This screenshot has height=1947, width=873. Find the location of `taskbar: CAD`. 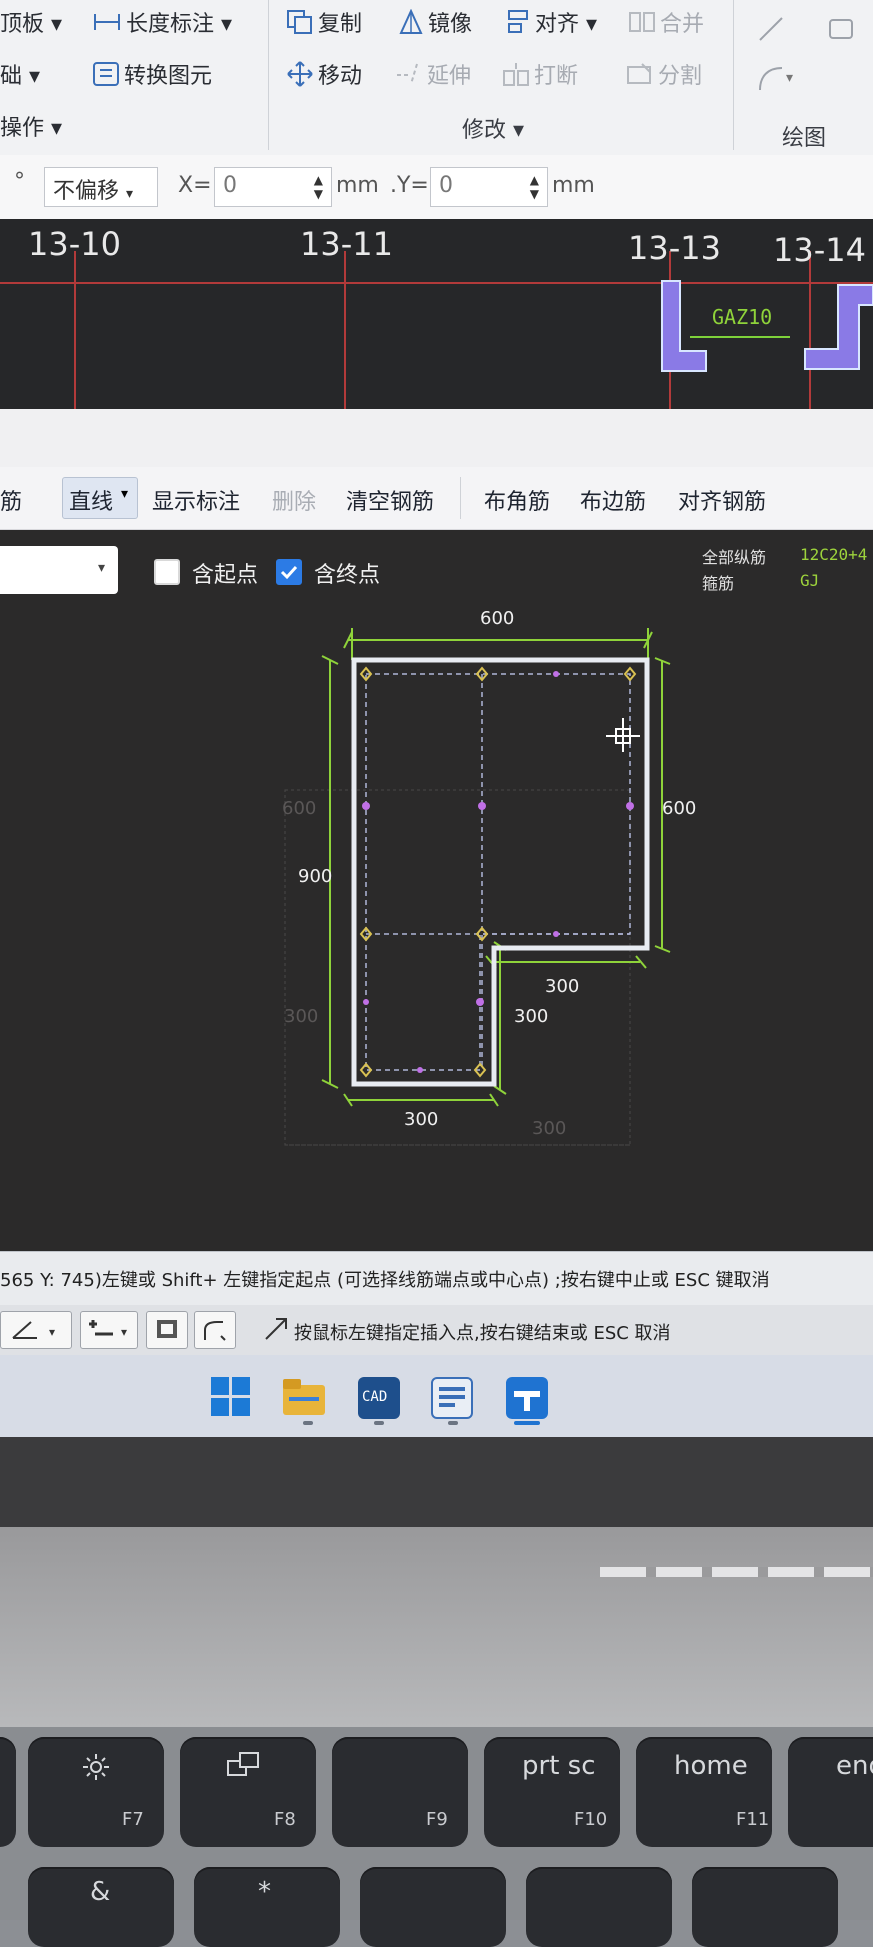

taskbar: CAD is located at coordinates (436, 1396).